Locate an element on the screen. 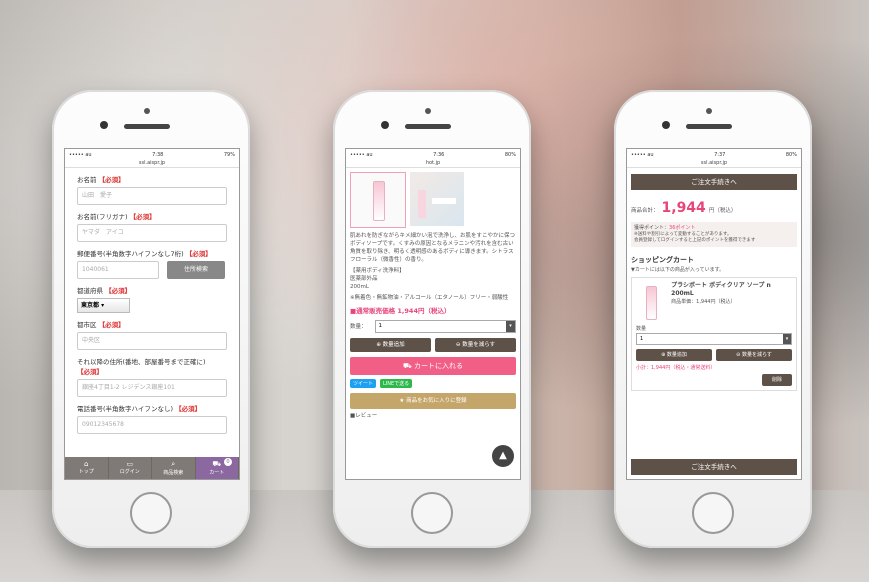 This screenshot has width=869, height=582. cart-item-name: プラシボート ボディクリア ソープ n 200mL is located at coordinates (731, 290).